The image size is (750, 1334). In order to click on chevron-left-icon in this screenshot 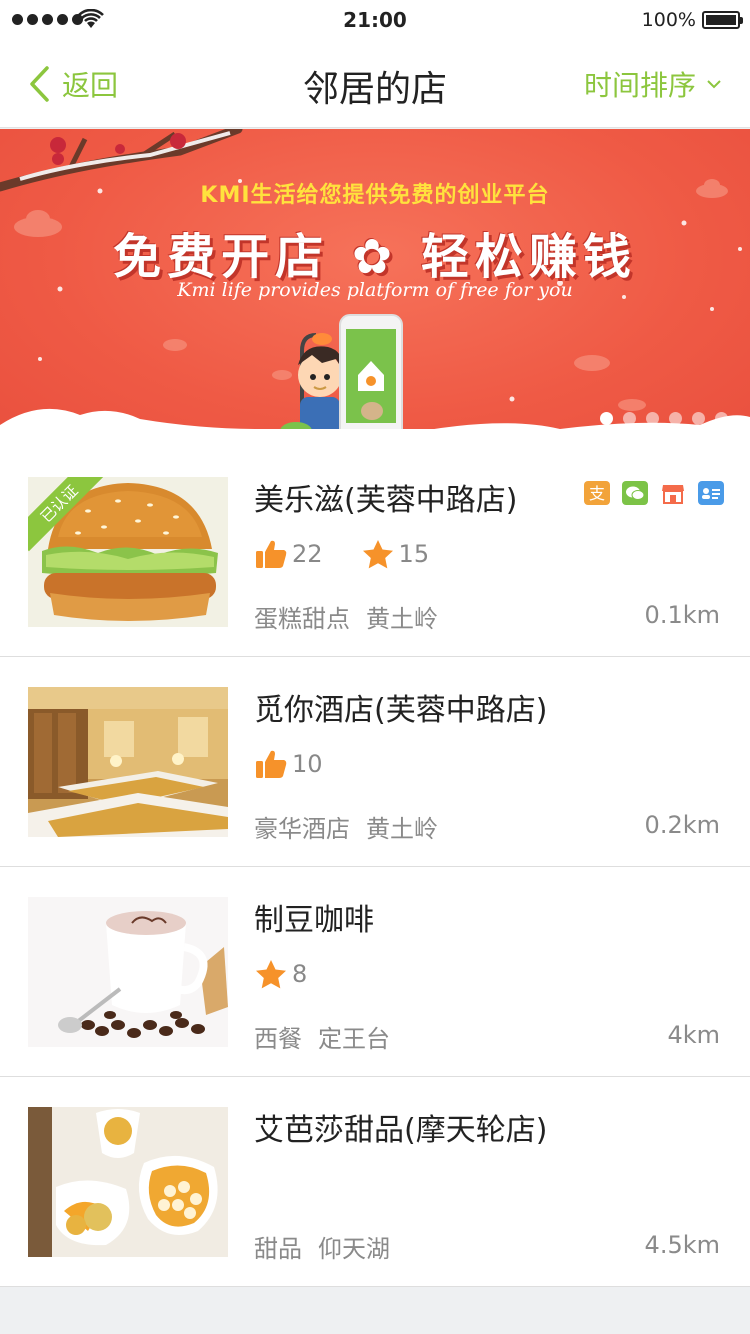, I will do `click(39, 84)`.